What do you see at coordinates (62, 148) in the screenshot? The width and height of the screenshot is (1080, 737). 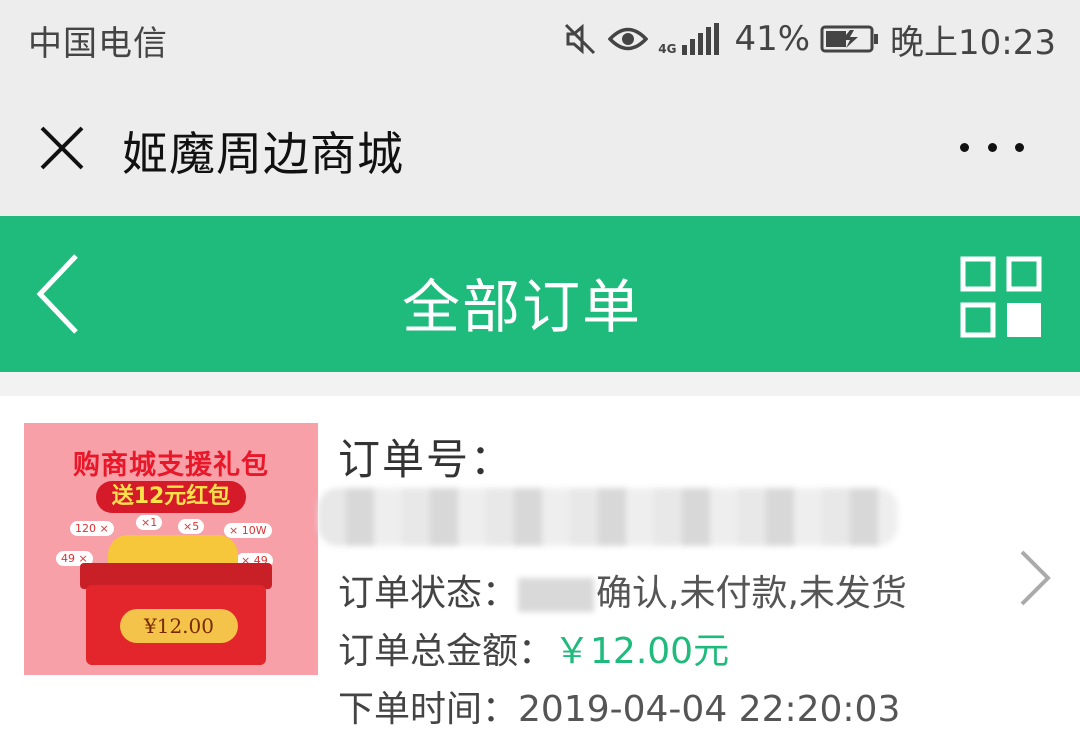 I see `close-icon` at bounding box center [62, 148].